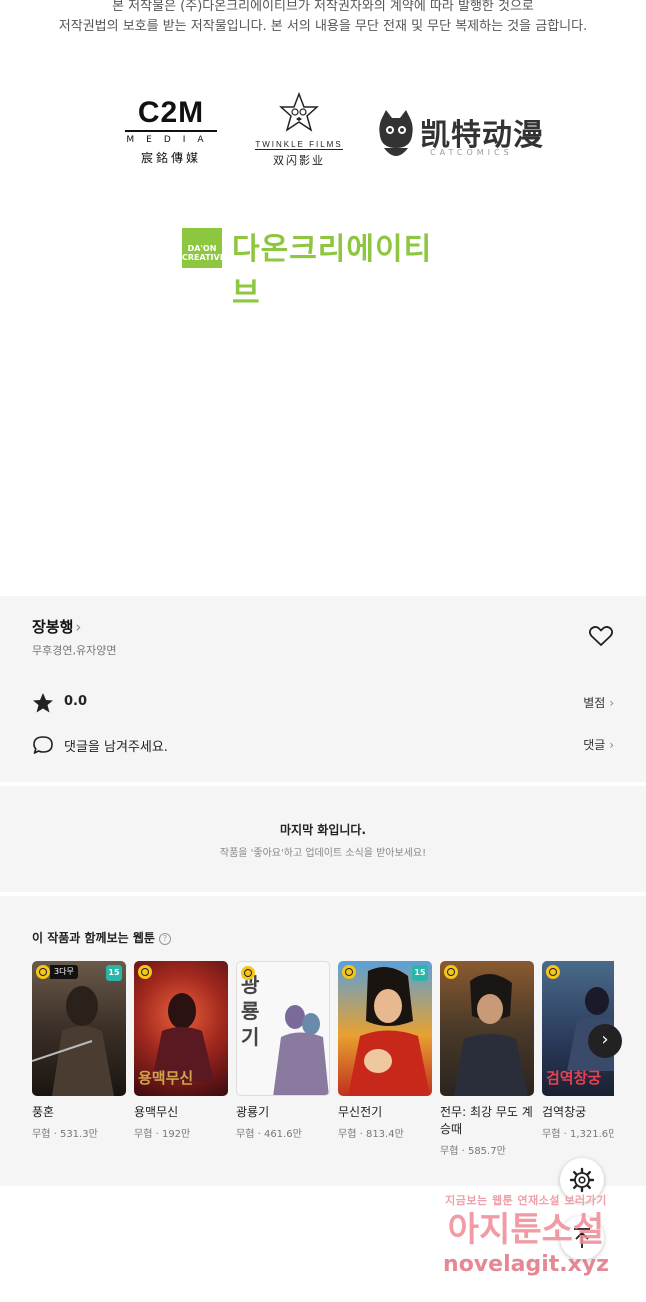 This screenshot has height=1302, width=646. Describe the element at coordinates (594, 745) in the screenshot. I see `comment-link-label: 댓글` at that location.